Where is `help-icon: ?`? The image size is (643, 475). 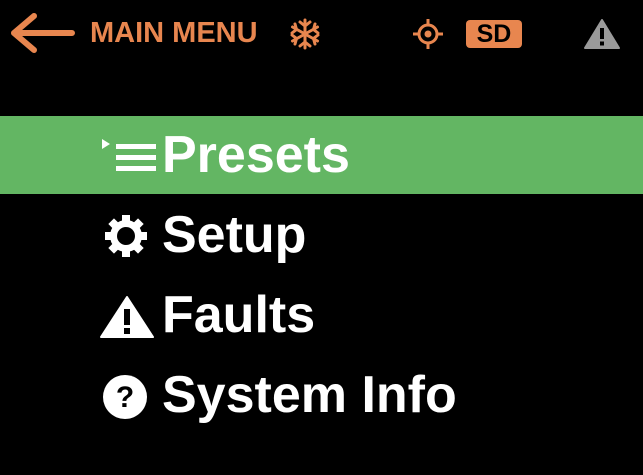
help-icon: ? is located at coordinates (125, 397).